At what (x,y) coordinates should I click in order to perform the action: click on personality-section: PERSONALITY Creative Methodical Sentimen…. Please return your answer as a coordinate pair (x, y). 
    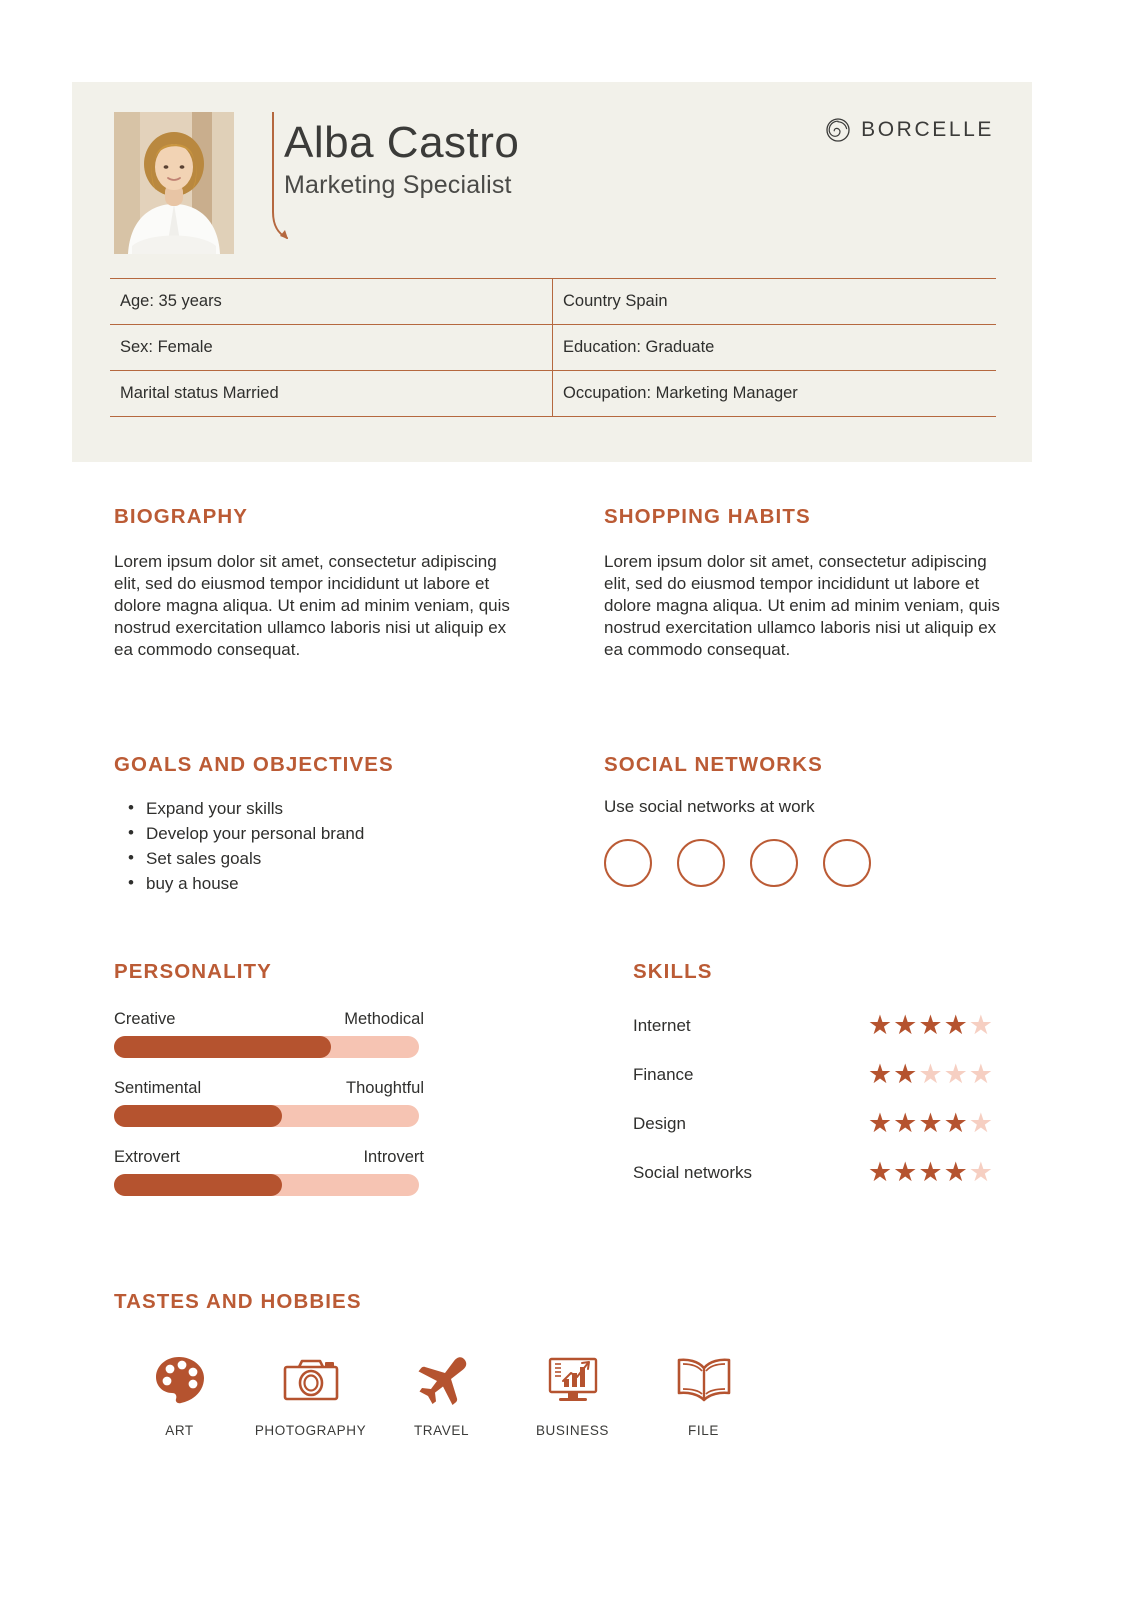
    Looking at the image, I should click on (269, 1088).